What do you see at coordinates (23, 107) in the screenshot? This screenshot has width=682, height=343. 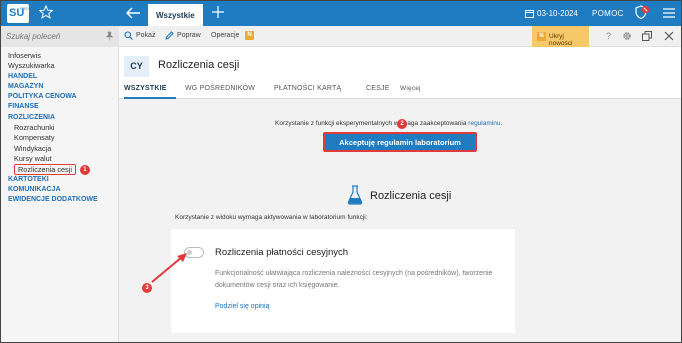 I see `sidebar-item-label: FINANSE` at bounding box center [23, 107].